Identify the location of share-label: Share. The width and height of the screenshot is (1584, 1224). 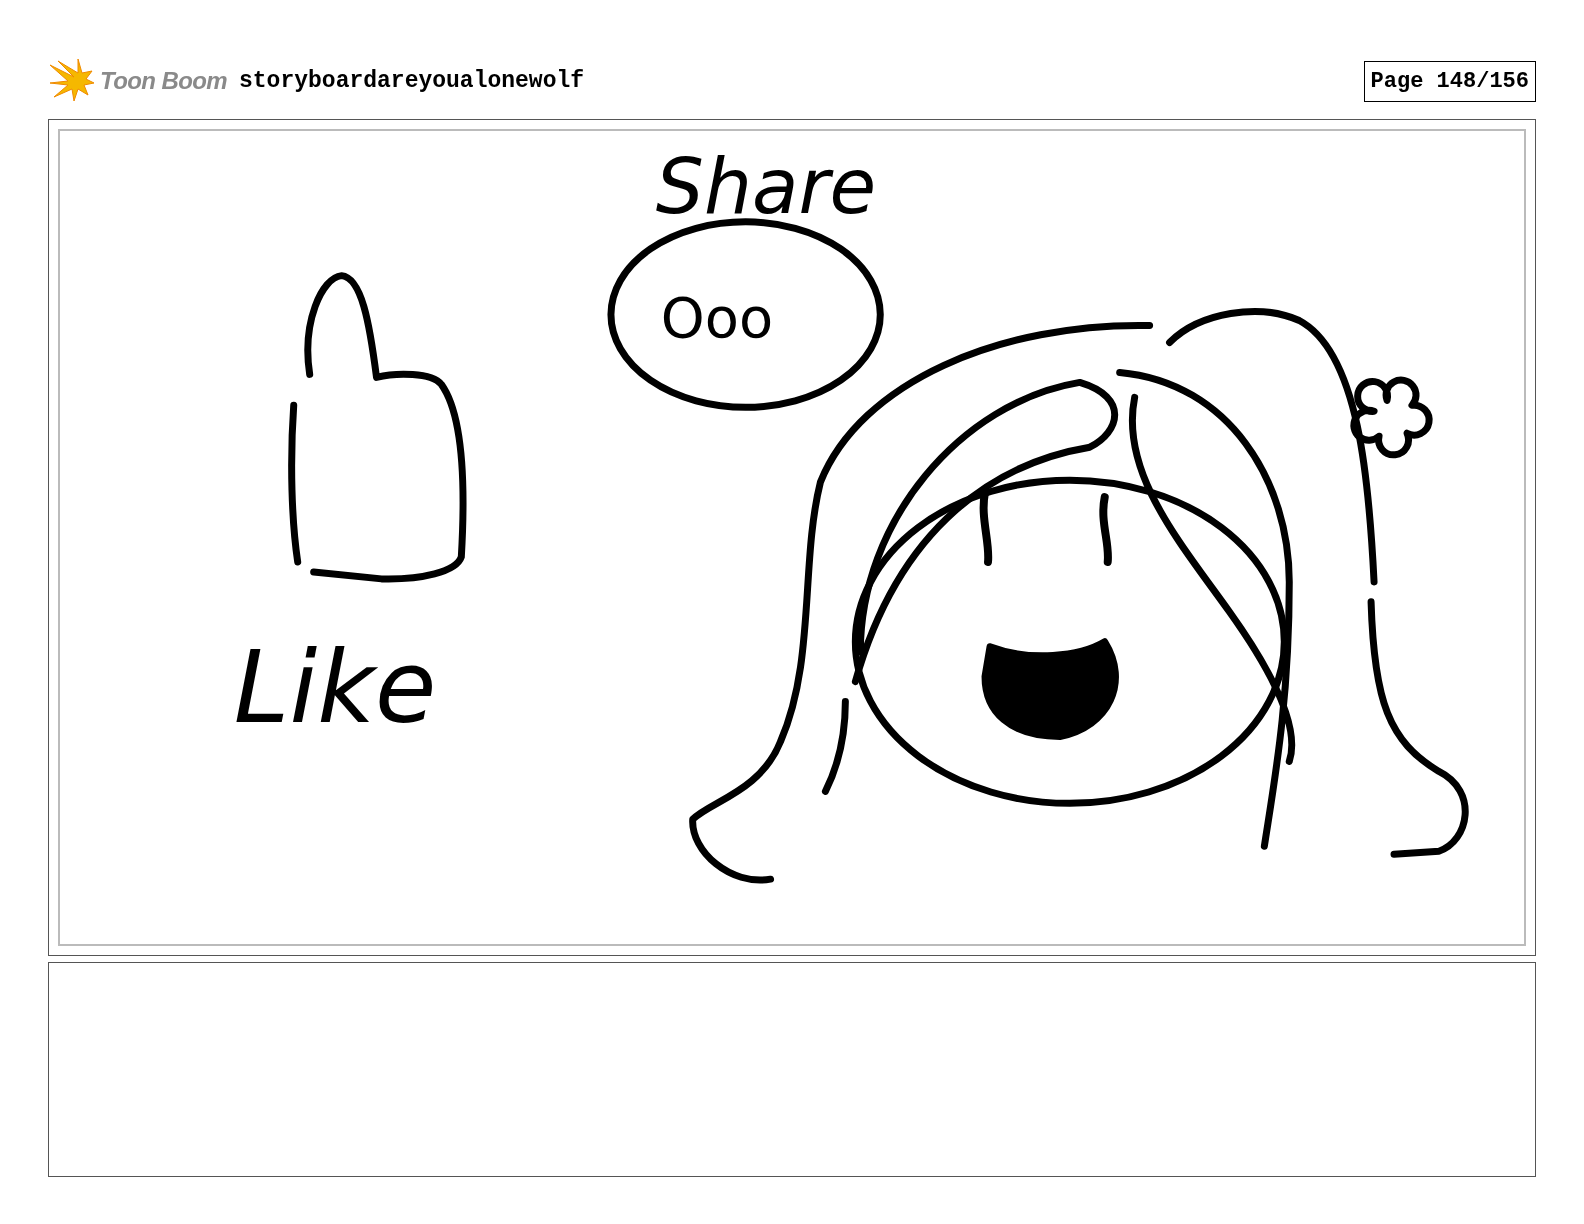
(766, 186).